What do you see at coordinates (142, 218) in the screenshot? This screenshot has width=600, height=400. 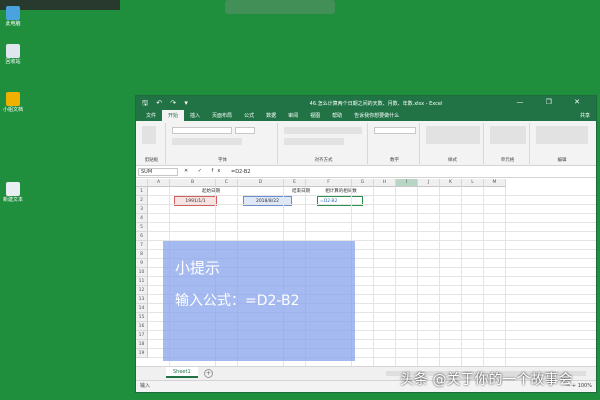 I see `row-header-4: 4` at bounding box center [142, 218].